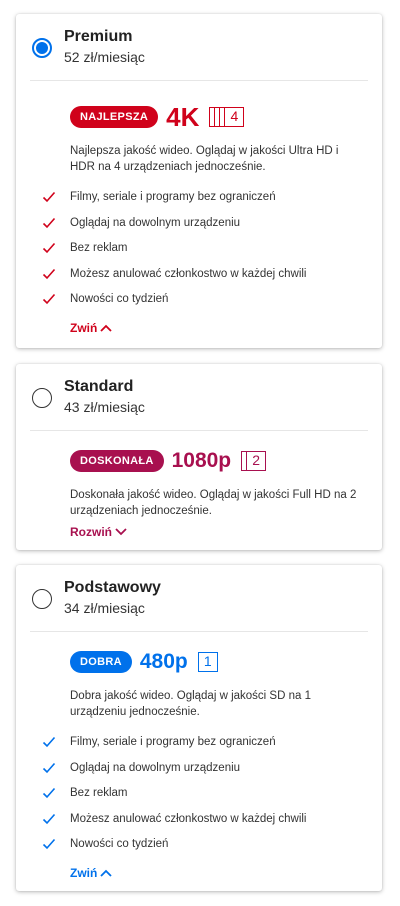 Image resolution: width=400 pixels, height=906 pixels. I want to click on screens-icon: 4, so click(227, 117).